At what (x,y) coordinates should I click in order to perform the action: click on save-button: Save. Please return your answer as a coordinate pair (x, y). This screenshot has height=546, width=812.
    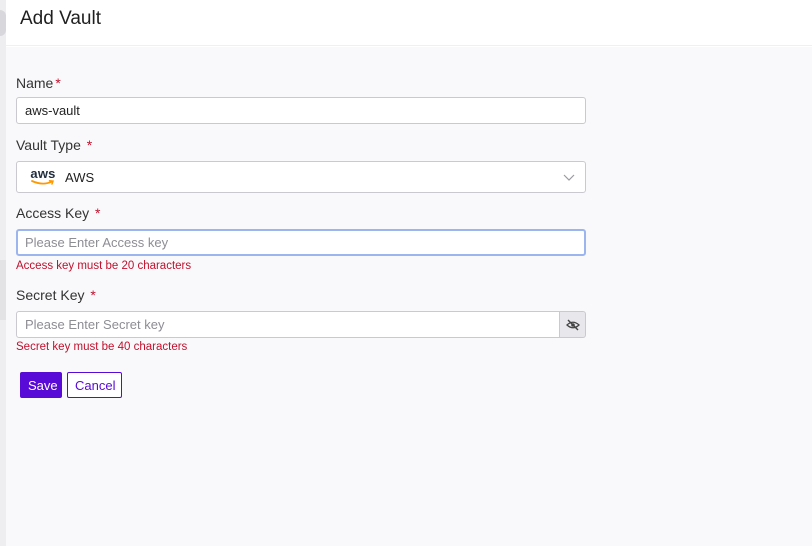
    Looking at the image, I should click on (41, 385).